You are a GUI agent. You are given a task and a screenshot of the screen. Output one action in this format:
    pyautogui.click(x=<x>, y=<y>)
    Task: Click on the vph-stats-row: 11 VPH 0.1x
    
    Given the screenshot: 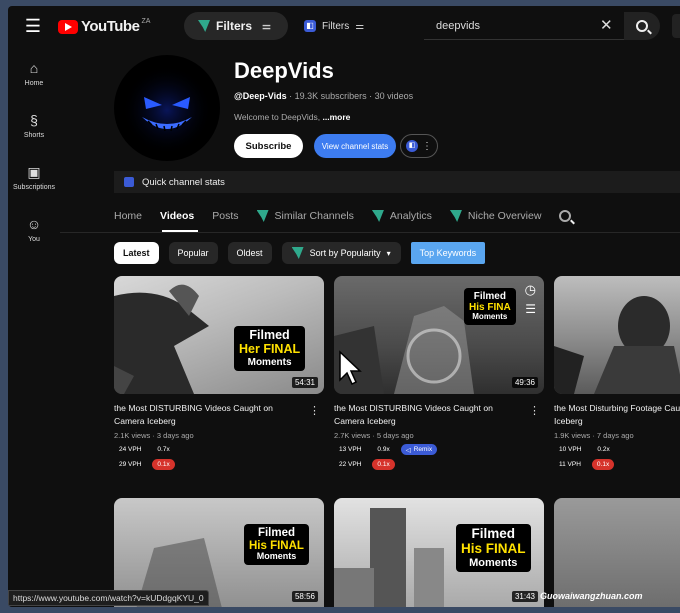 What is the action you would take?
    pyautogui.click(x=617, y=464)
    